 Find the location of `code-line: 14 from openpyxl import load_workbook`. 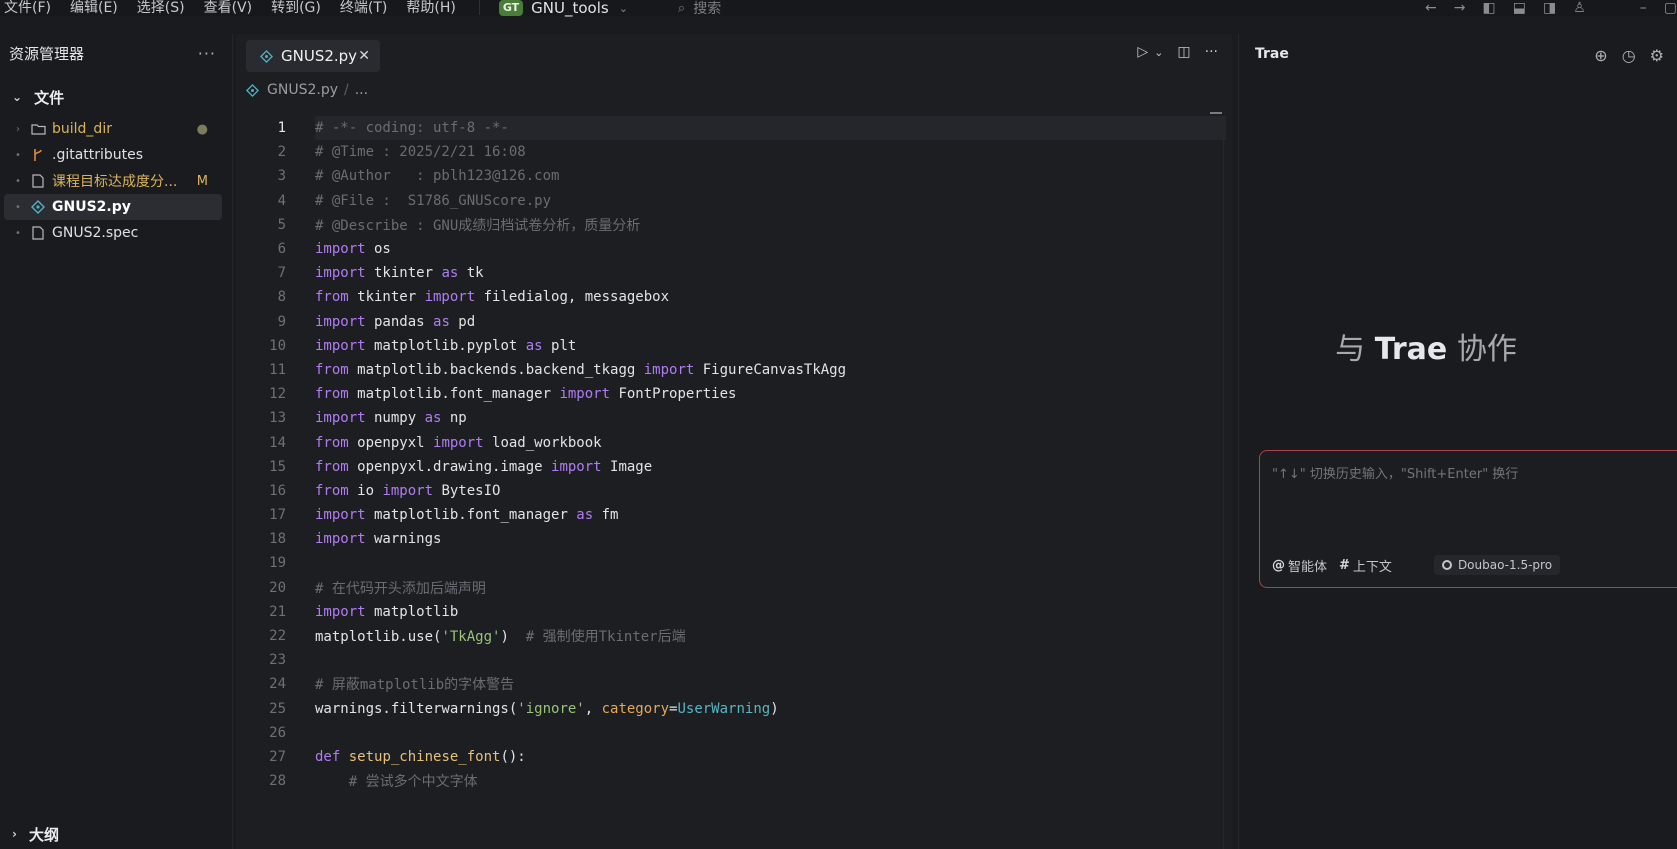

code-line: 14 from openpyxl import load_workbook is located at coordinates (731, 442).